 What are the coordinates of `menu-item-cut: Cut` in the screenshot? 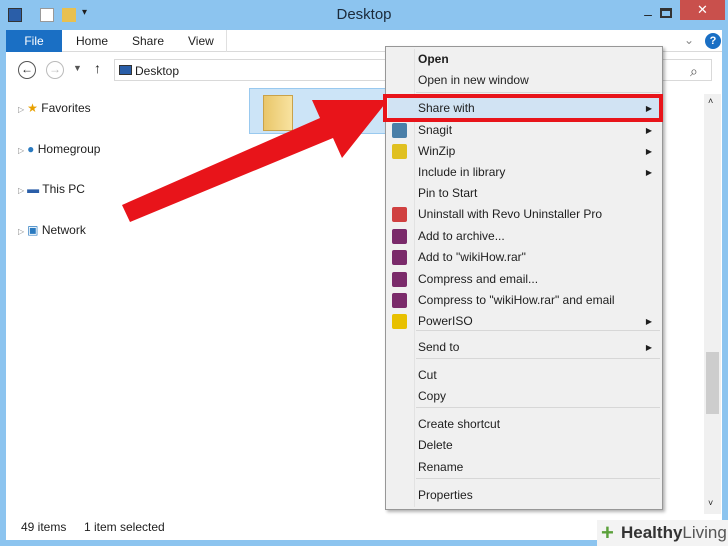 It's located at (524, 375).